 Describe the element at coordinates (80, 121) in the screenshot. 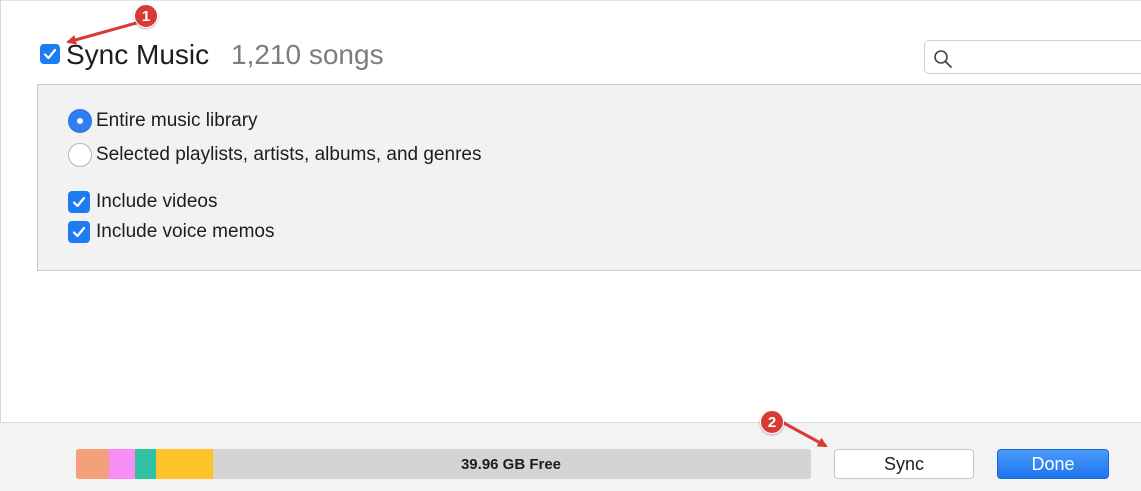

I see `radio-button-selected` at that location.